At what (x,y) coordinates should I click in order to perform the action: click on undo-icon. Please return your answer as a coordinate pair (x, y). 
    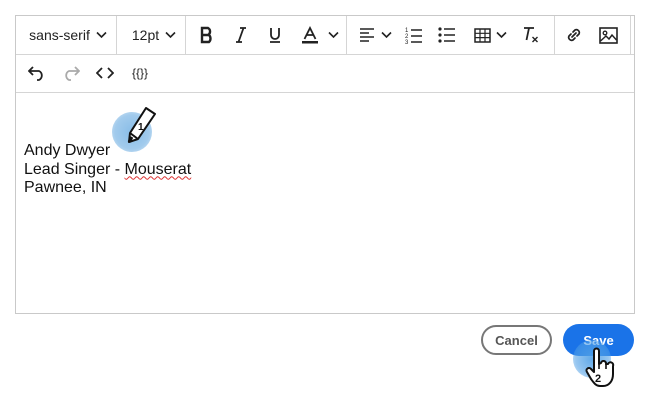
    Looking at the image, I should click on (35, 73).